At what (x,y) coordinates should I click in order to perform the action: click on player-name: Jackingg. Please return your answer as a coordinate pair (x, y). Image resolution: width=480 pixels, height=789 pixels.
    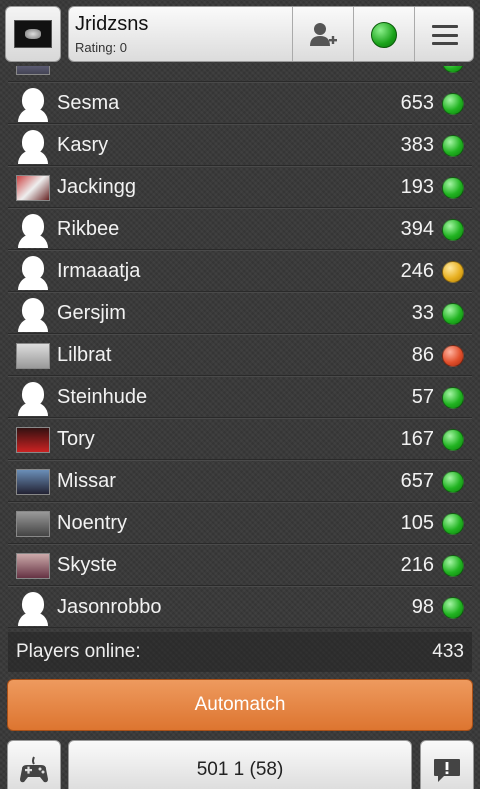
    Looking at the image, I should click on (96, 187).